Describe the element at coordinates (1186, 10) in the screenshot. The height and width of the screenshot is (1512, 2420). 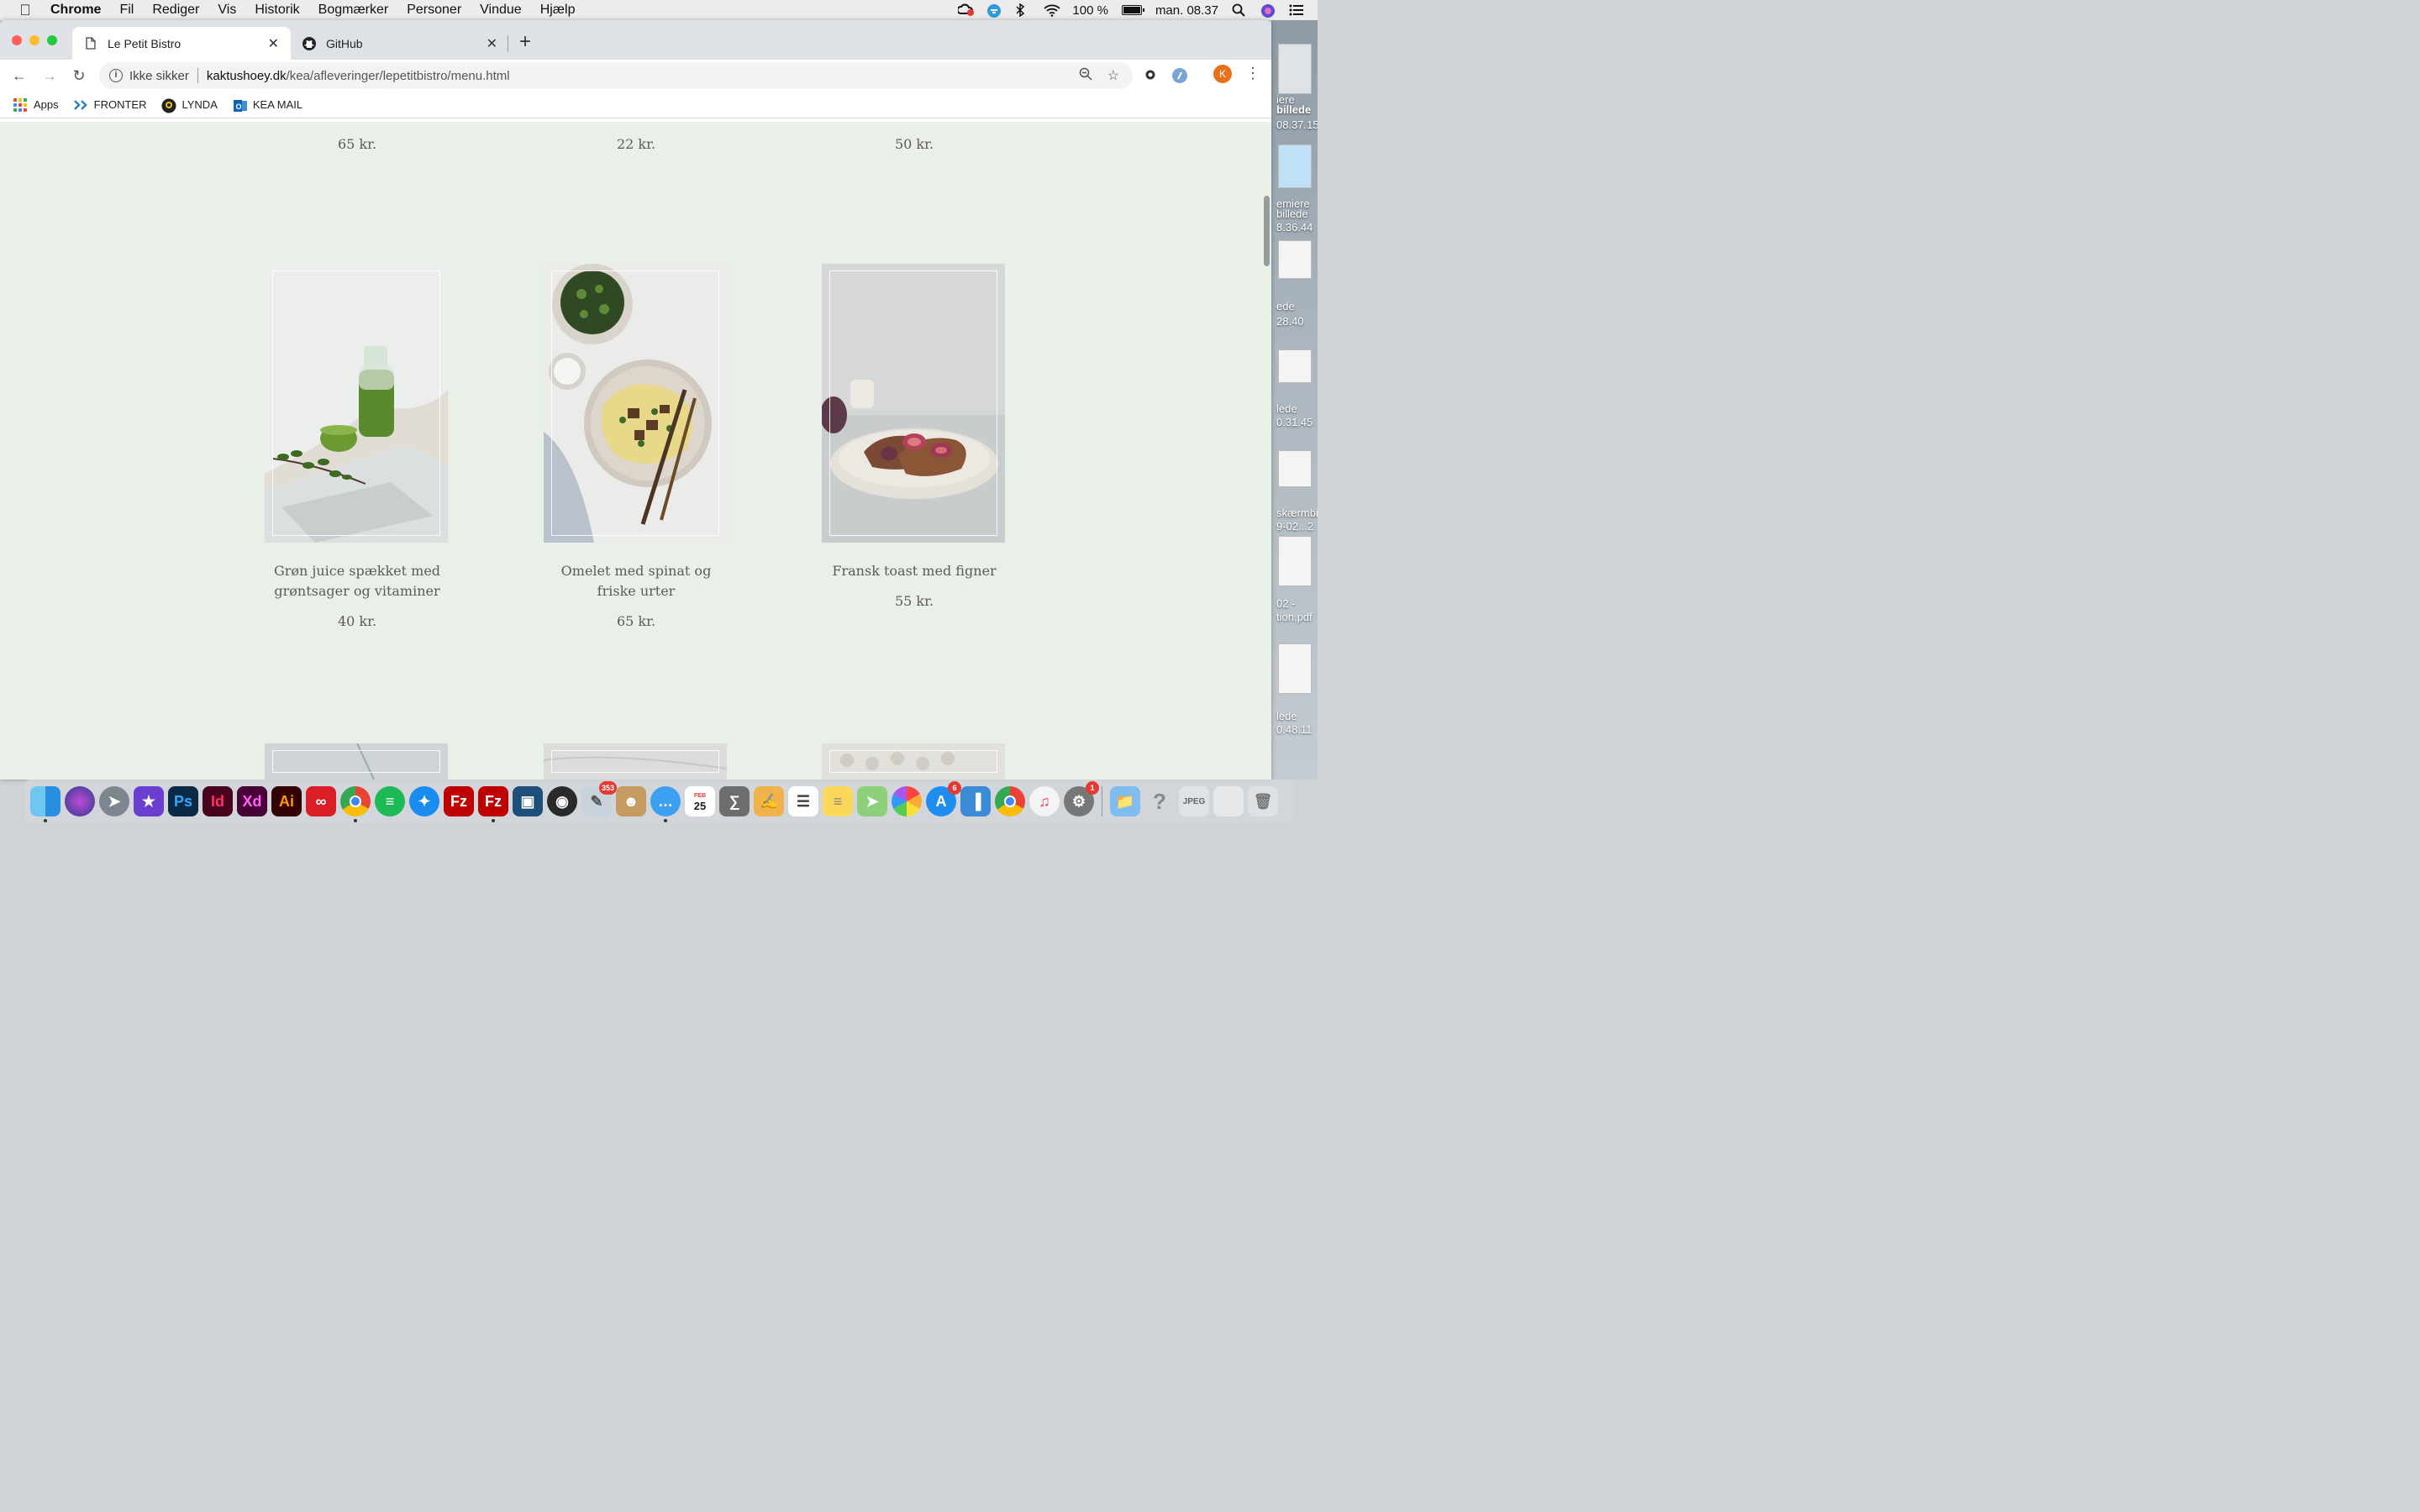
I see `menubar-clock: man. 08.37` at that location.